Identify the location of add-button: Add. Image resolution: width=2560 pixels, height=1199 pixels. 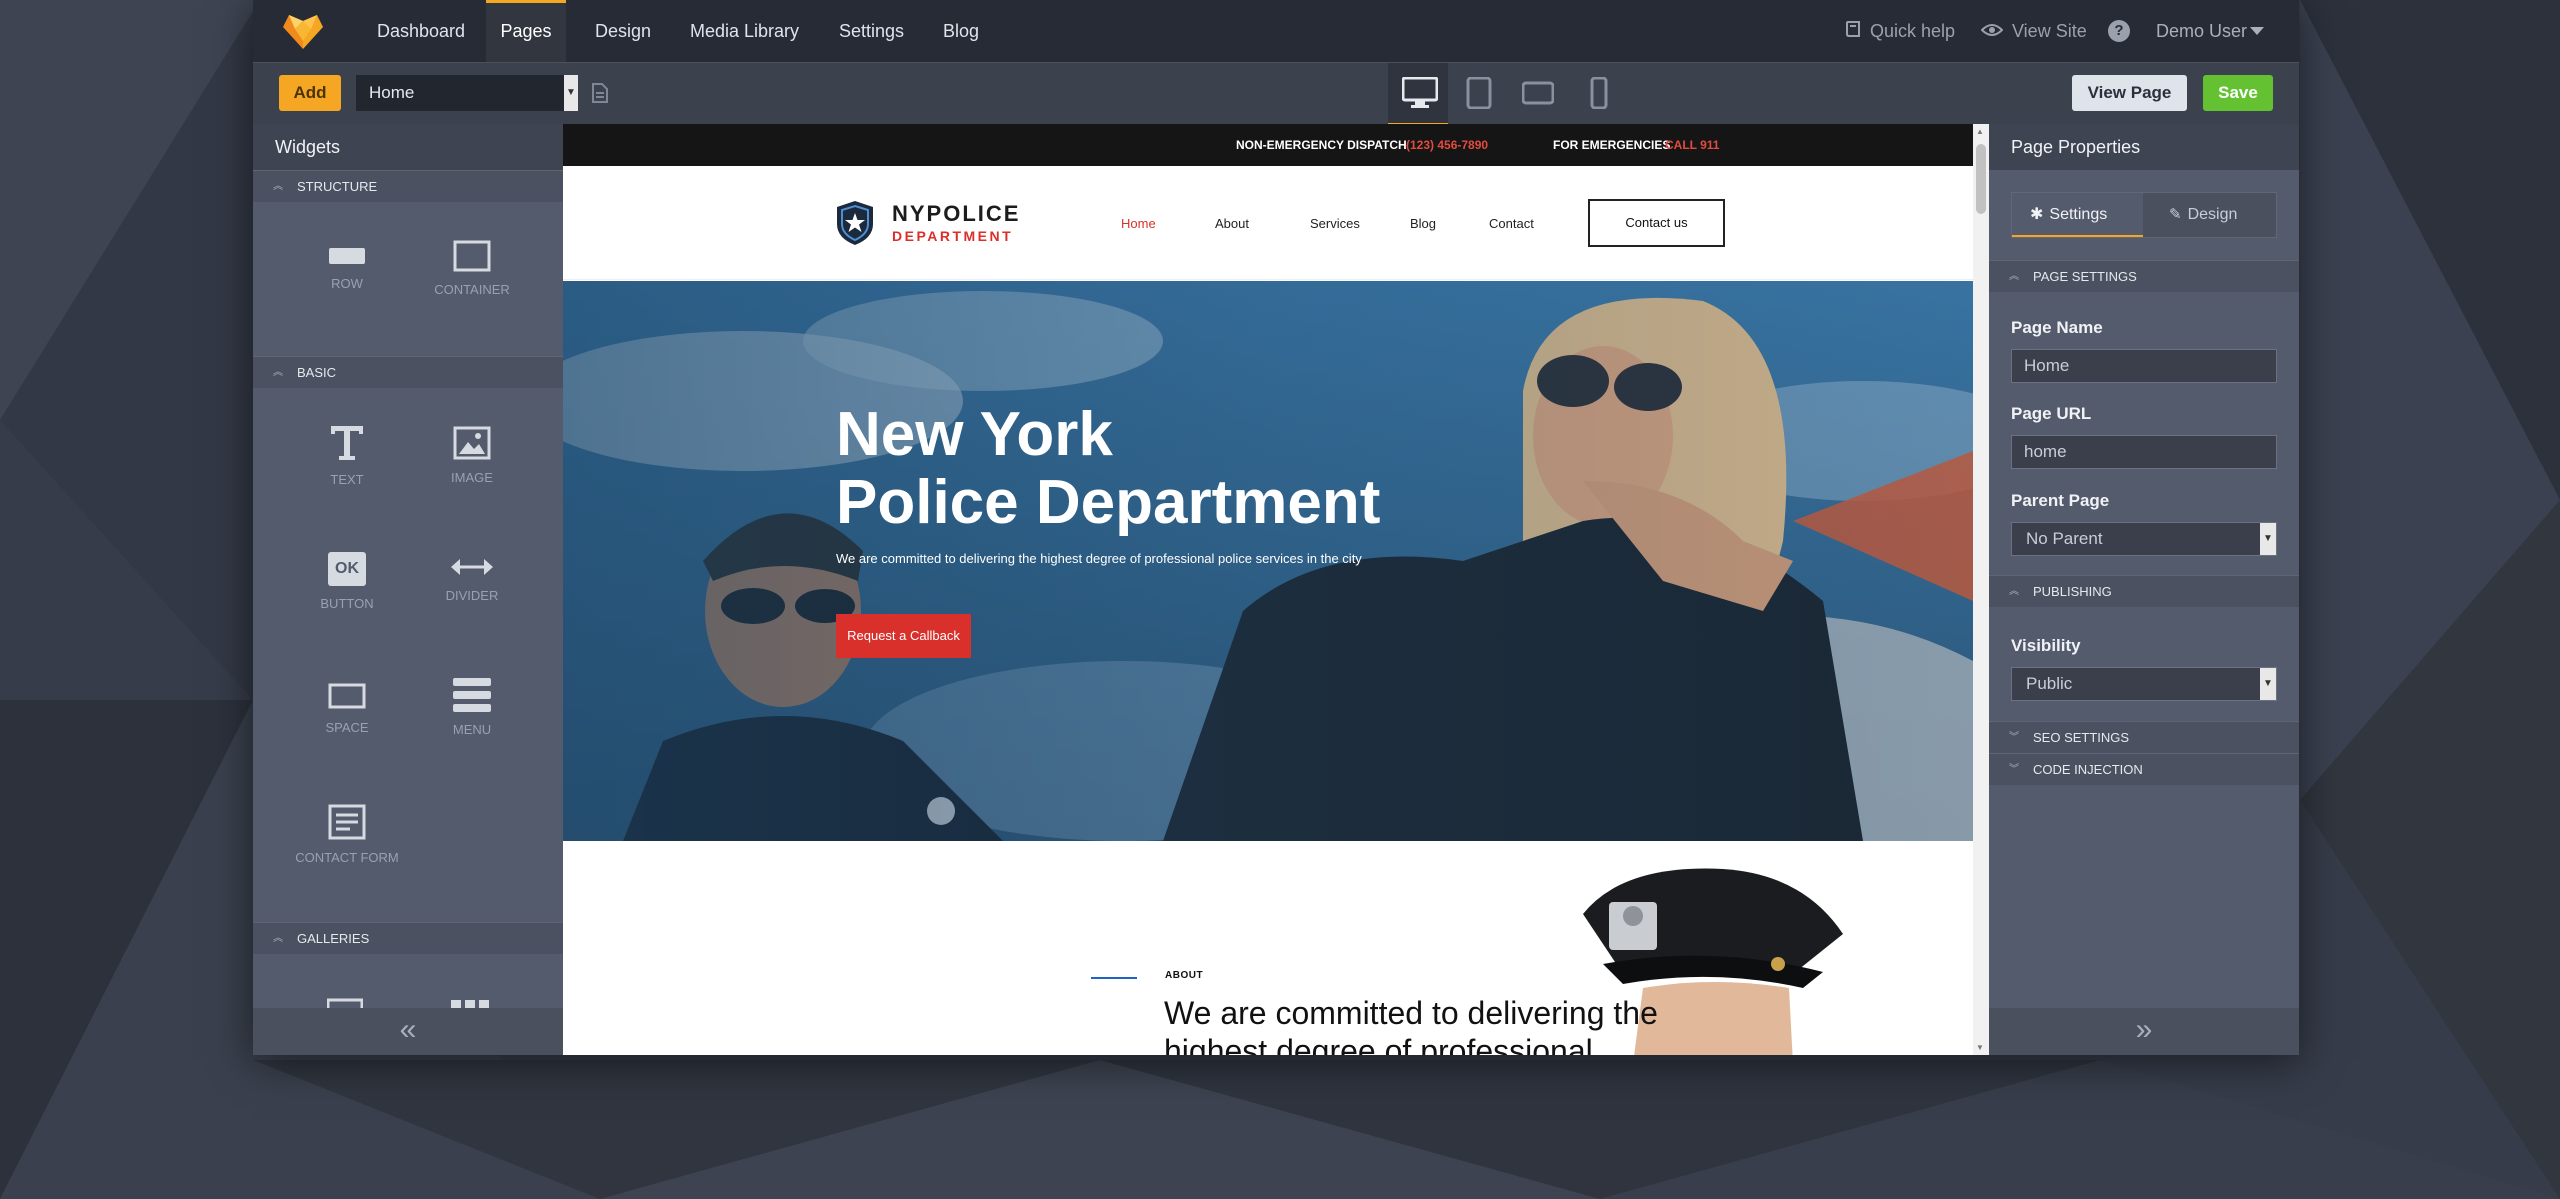
(310, 93).